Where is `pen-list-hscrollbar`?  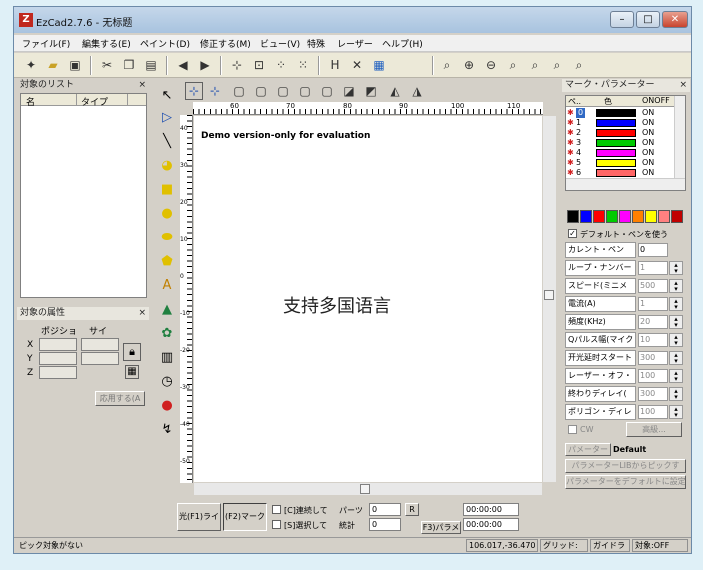 pen-list-hscrollbar is located at coordinates (625, 184).